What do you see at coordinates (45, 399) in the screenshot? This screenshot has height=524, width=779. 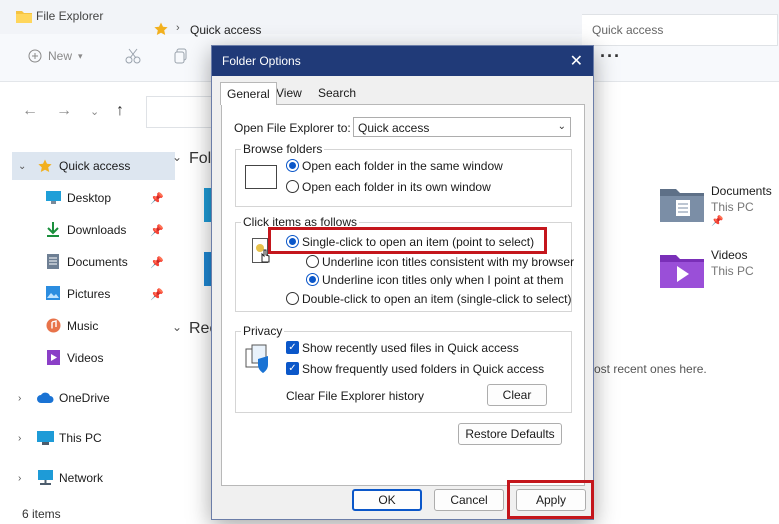 I see `cloud-icon` at bounding box center [45, 399].